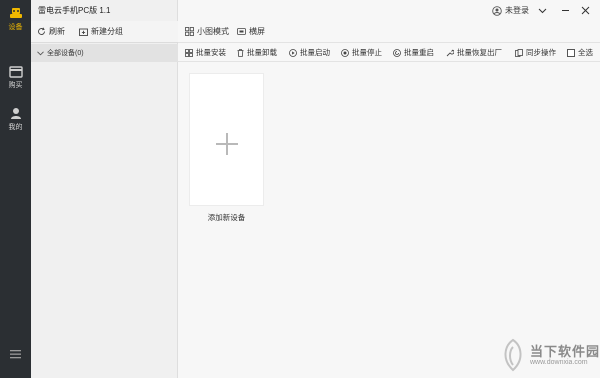 The image size is (600, 378). What do you see at coordinates (41, 31) in the screenshot?
I see `refresh-icon` at bounding box center [41, 31].